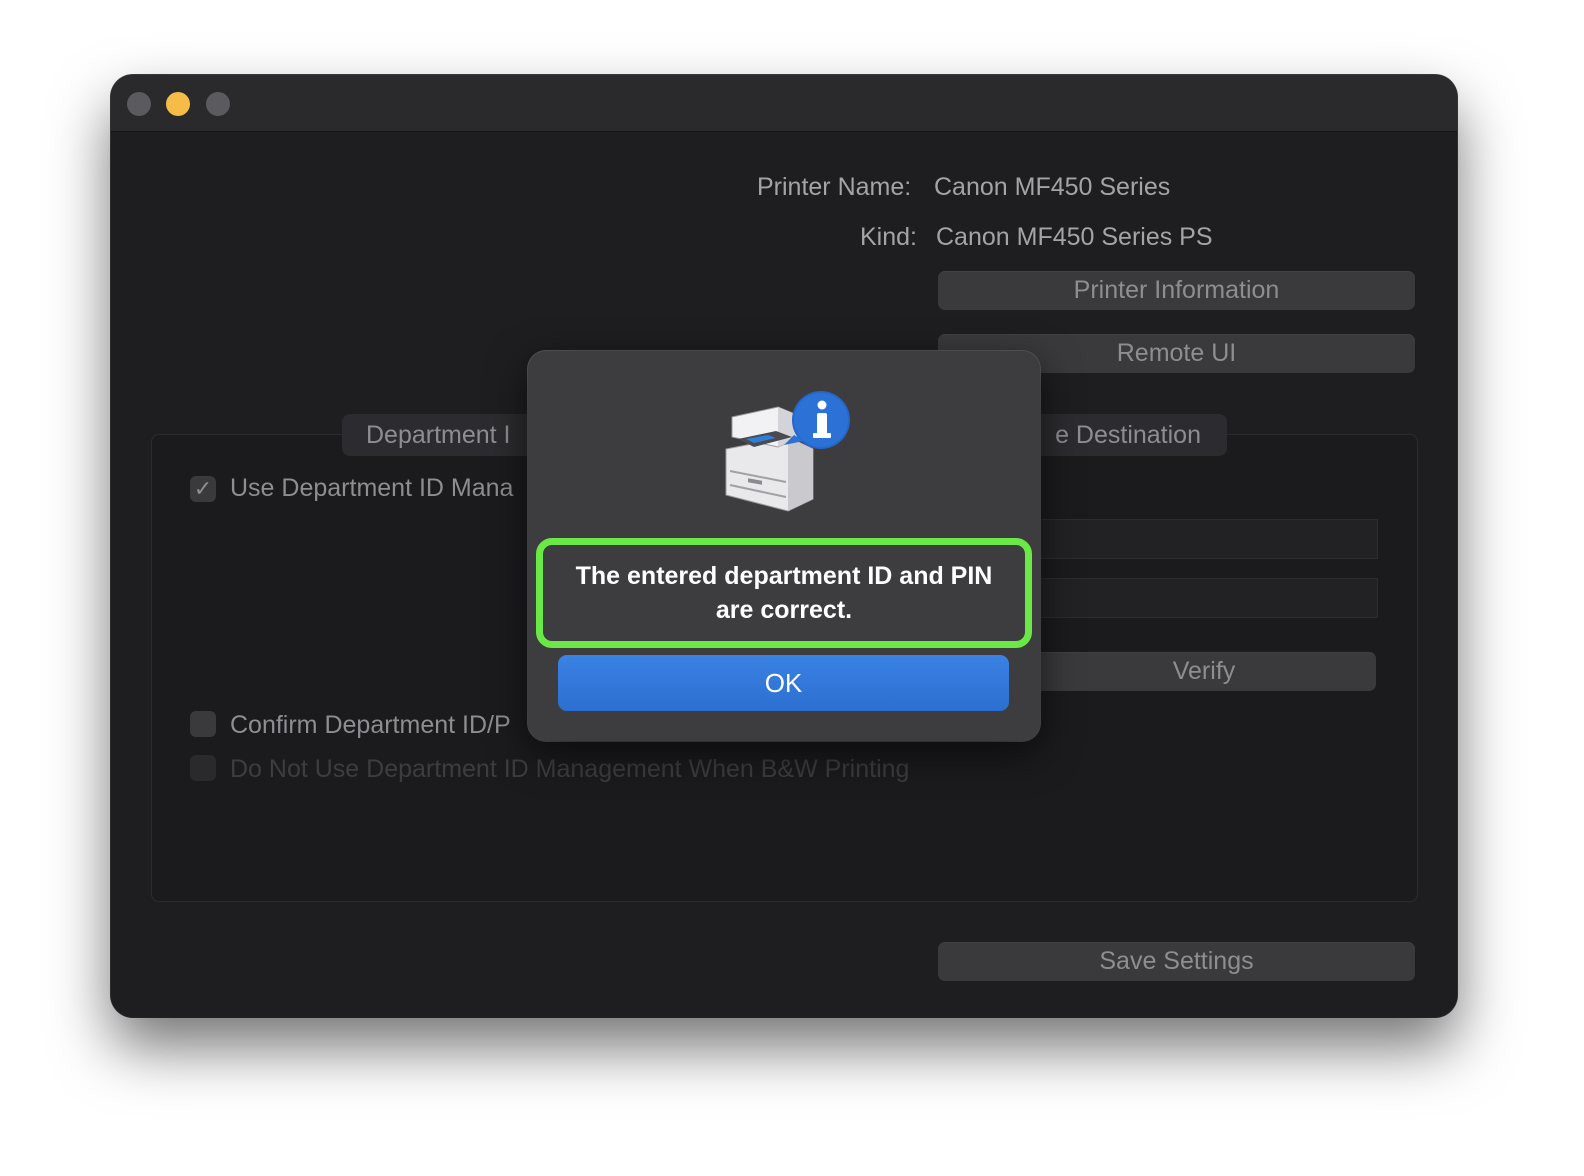  What do you see at coordinates (1074, 237) in the screenshot?
I see `kind-value: Canon MF450 Series PS` at bounding box center [1074, 237].